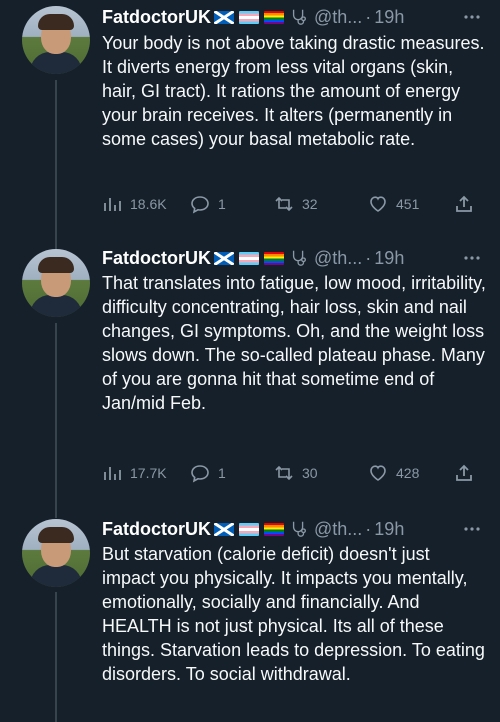  I want to click on action-bar: 18.6K 1 32 451, so click(292, 204).